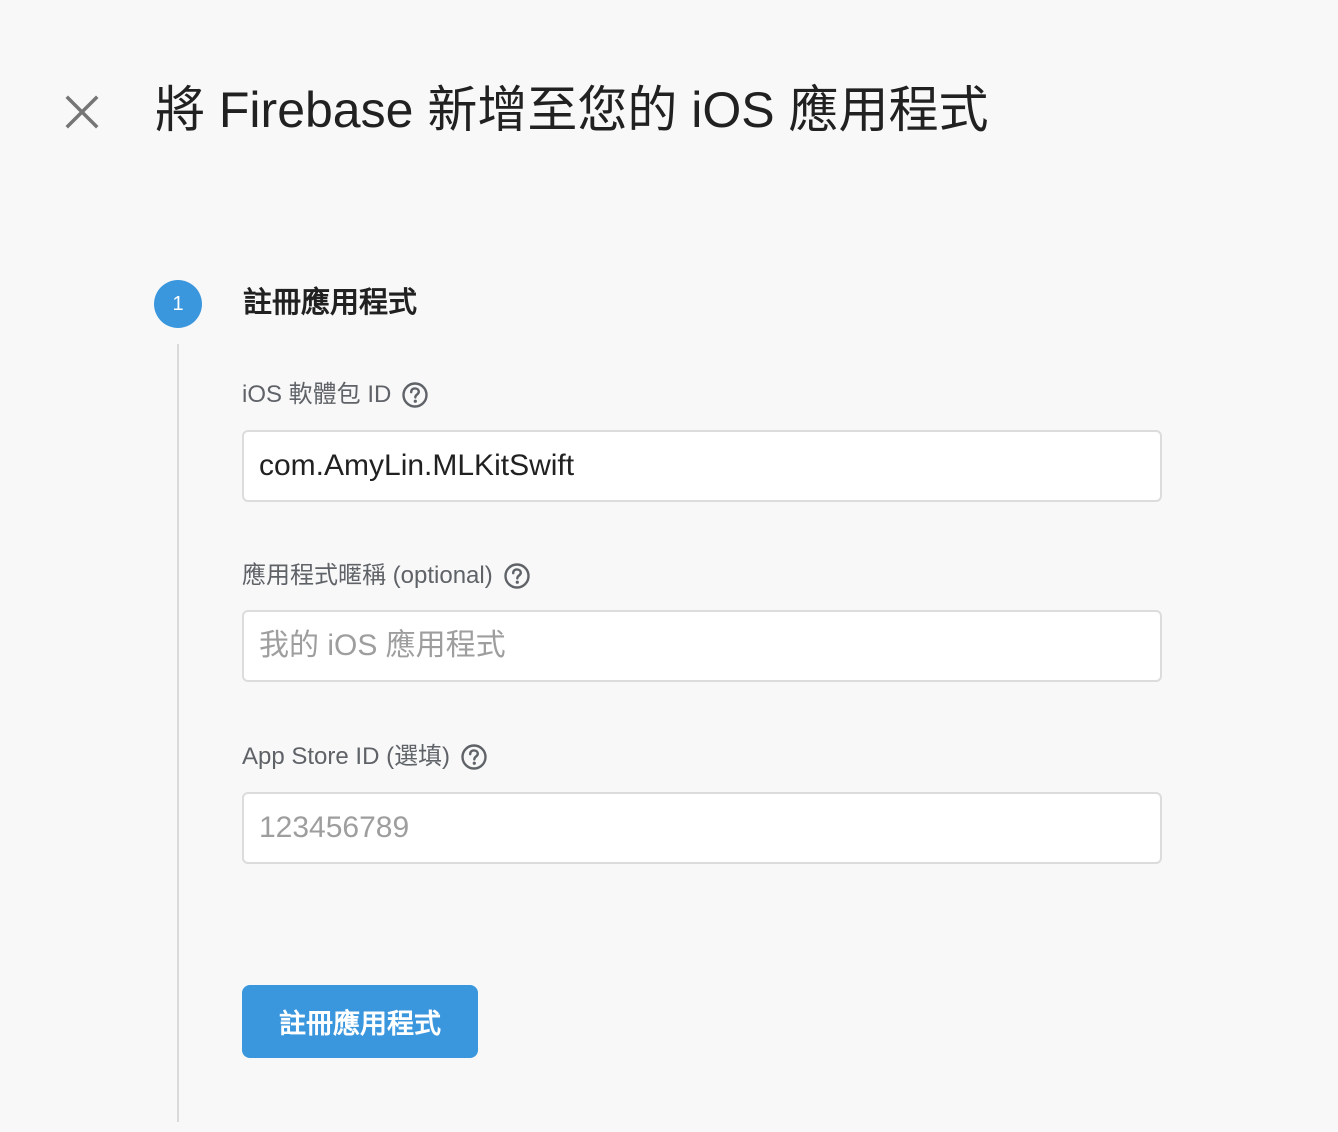  I want to click on step-title: 註冊應用程式, so click(330, 303).